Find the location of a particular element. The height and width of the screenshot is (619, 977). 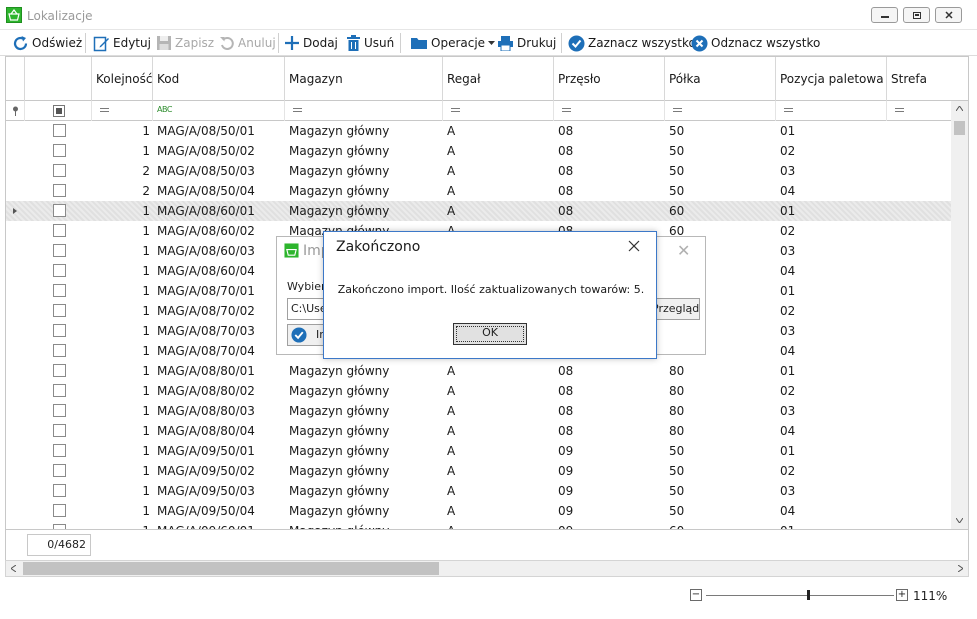

filter-zone is located at coordinates (919, 111).